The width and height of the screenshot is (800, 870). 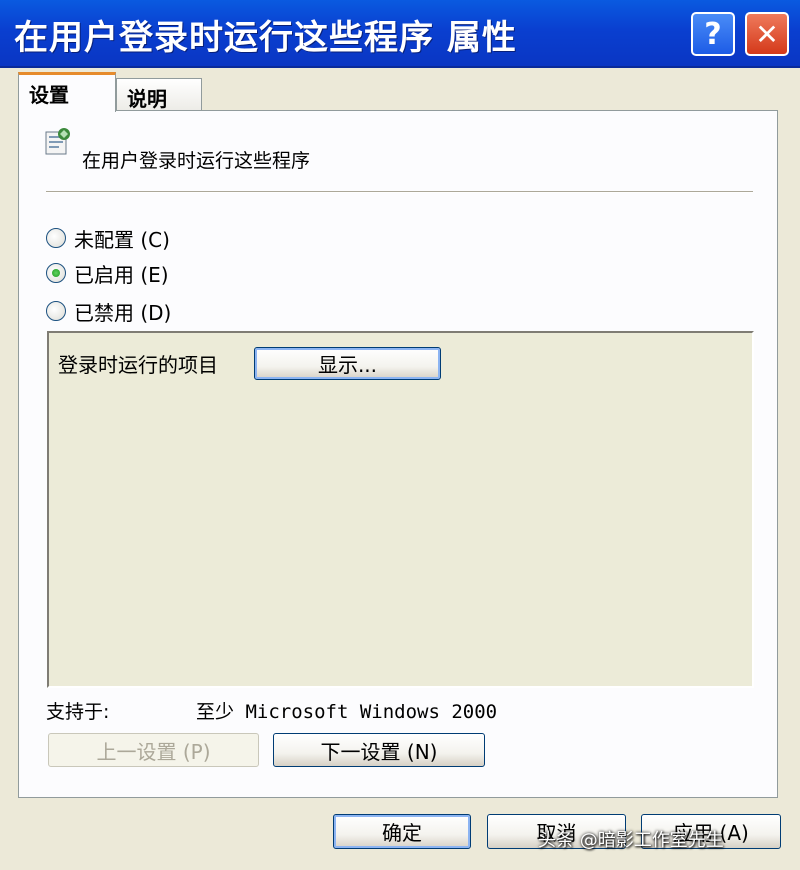 What do you see at coordinates (122, 239) in the screenshot?
I see `radio-label: 未配置 (C)` at bounding box center [122, 239].